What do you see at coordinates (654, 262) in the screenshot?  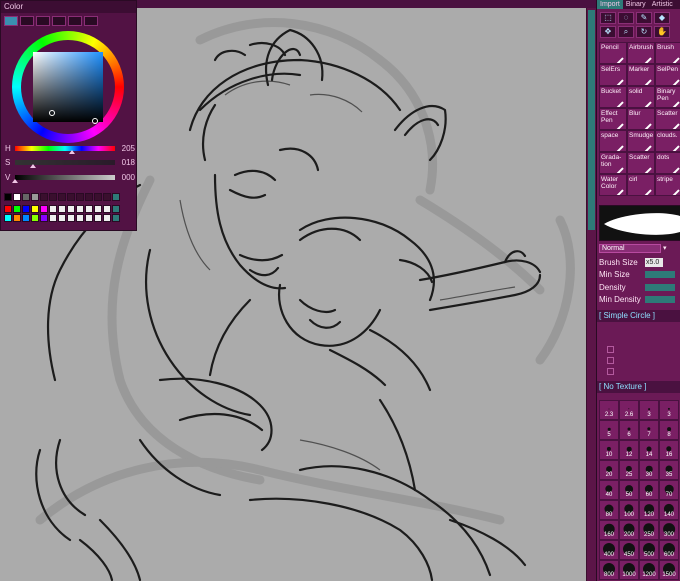 I see `brush-size-field: x5.0` at bounding box center [654, 262].